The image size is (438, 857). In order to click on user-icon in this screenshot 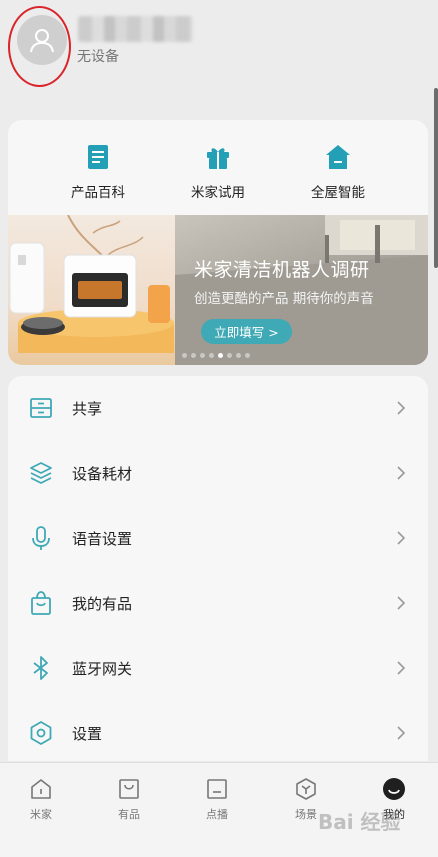, I will do `click(42, 41)`.